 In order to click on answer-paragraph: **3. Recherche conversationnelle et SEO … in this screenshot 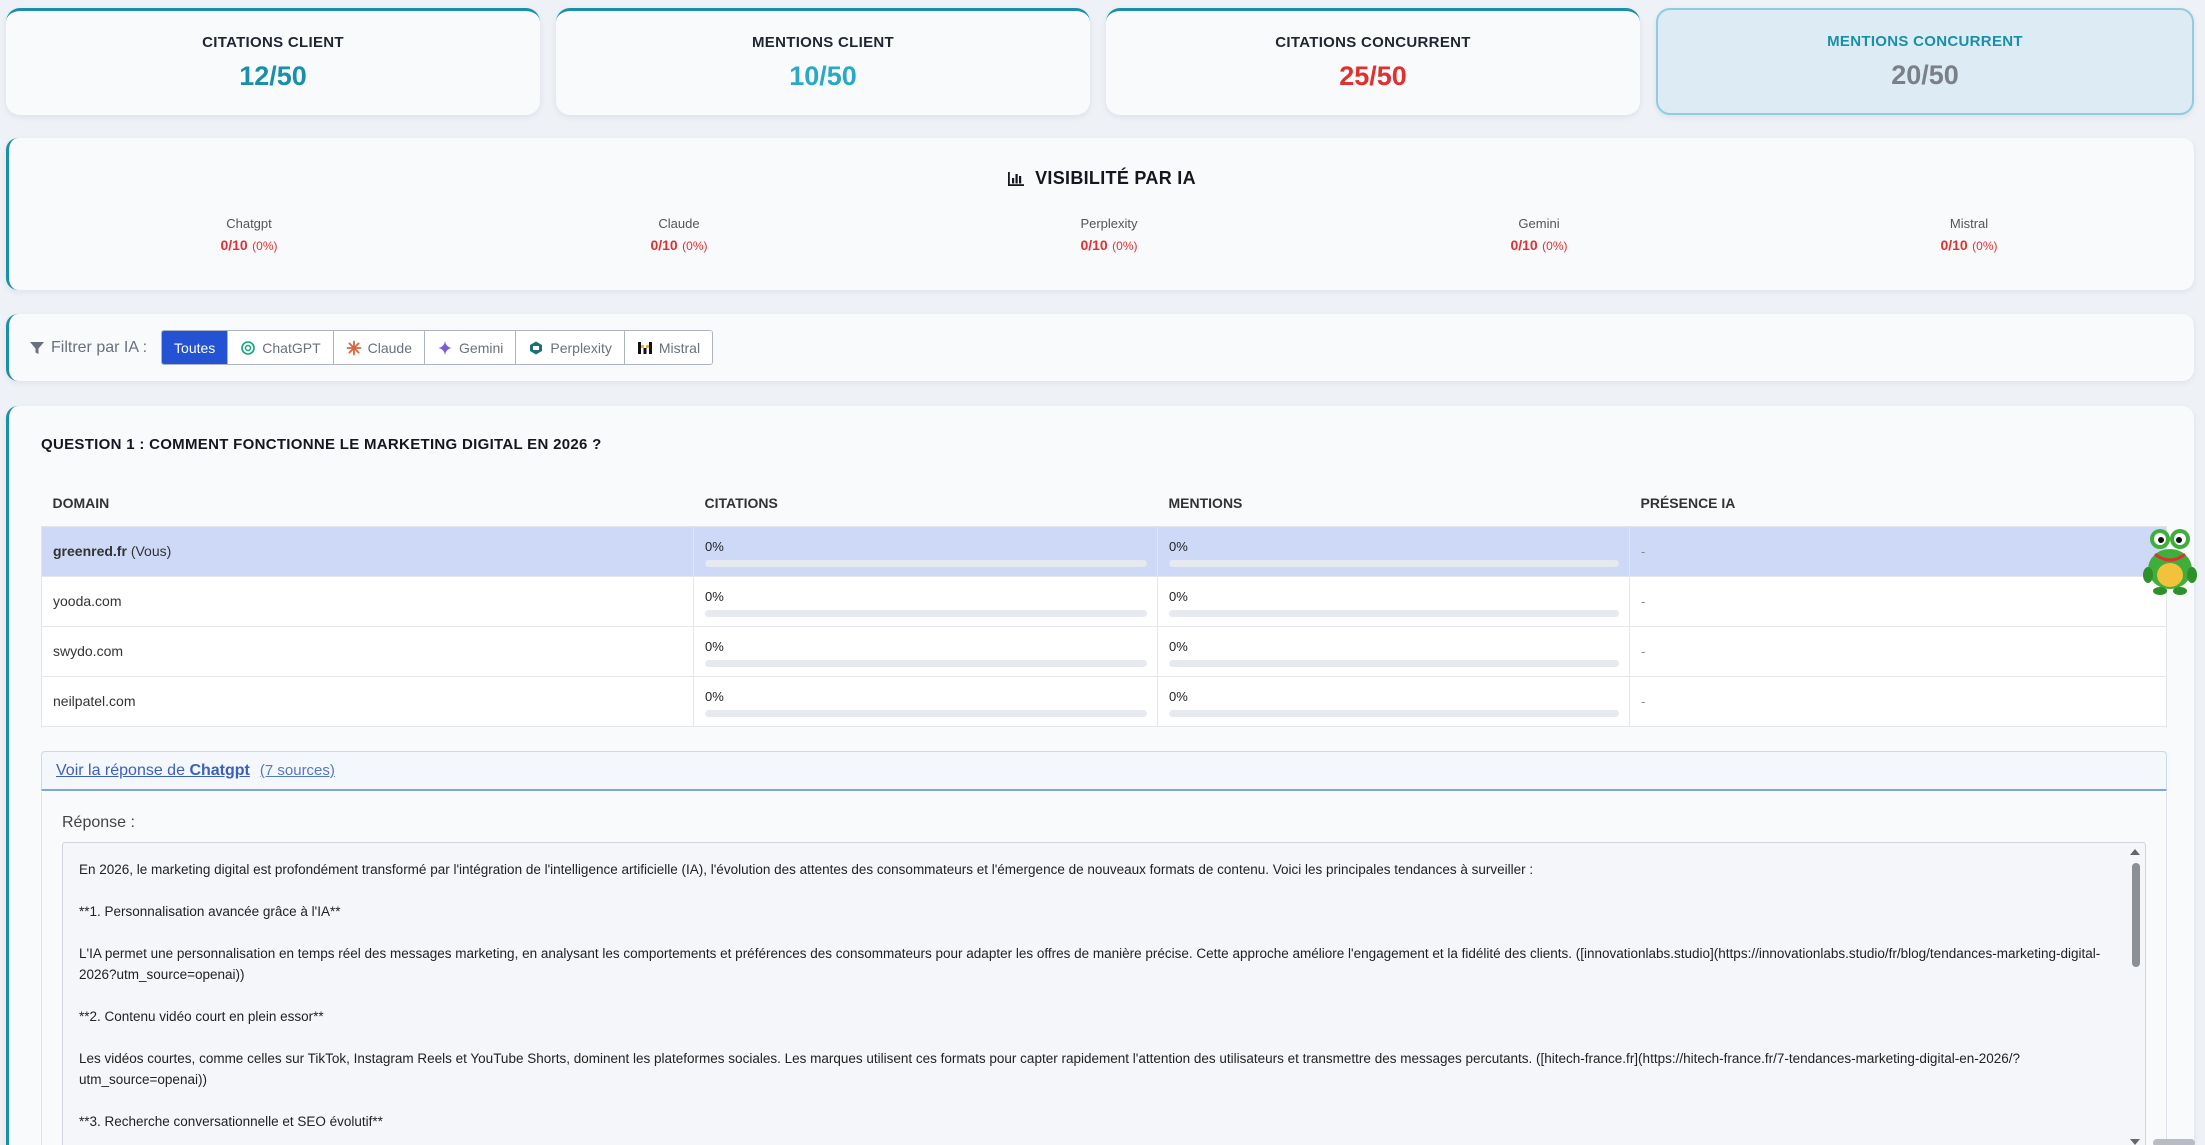, I will do `click(231, 1121)`.